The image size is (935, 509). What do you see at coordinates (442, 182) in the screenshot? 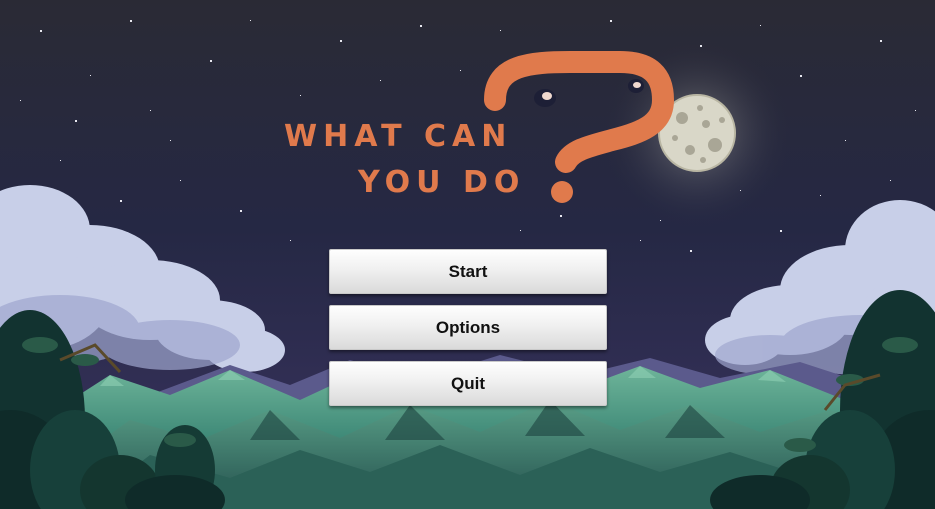
I see `game-title-line-2: YOU DO` at bounding box center [442, 182].